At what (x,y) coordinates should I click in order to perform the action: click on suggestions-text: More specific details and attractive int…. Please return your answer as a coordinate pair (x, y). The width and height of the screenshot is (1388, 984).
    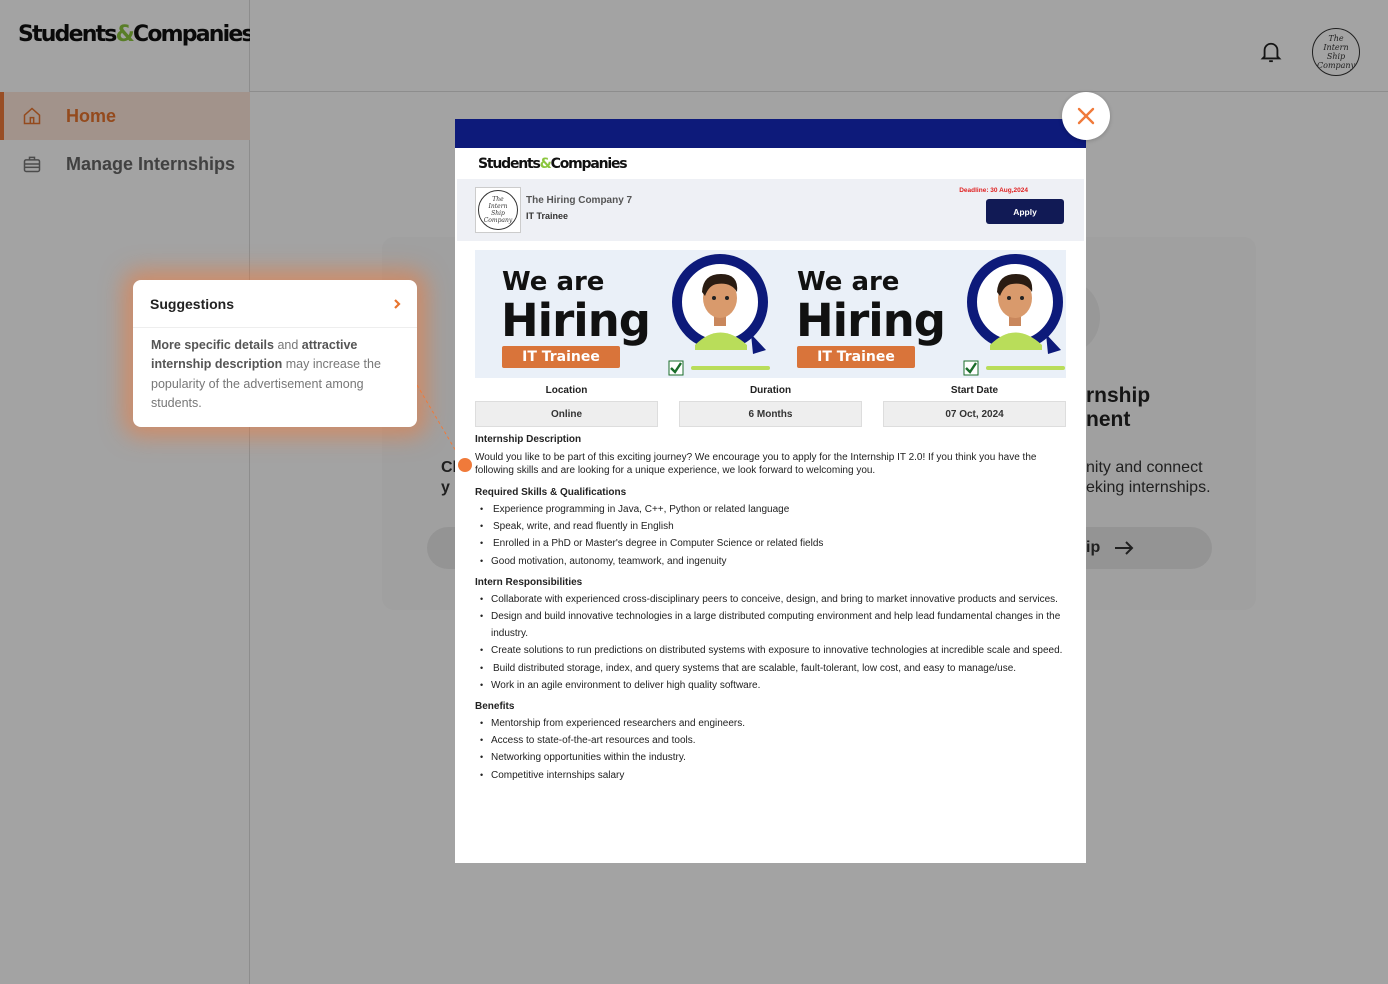
    Looking at the image, I should click on (266, 374).